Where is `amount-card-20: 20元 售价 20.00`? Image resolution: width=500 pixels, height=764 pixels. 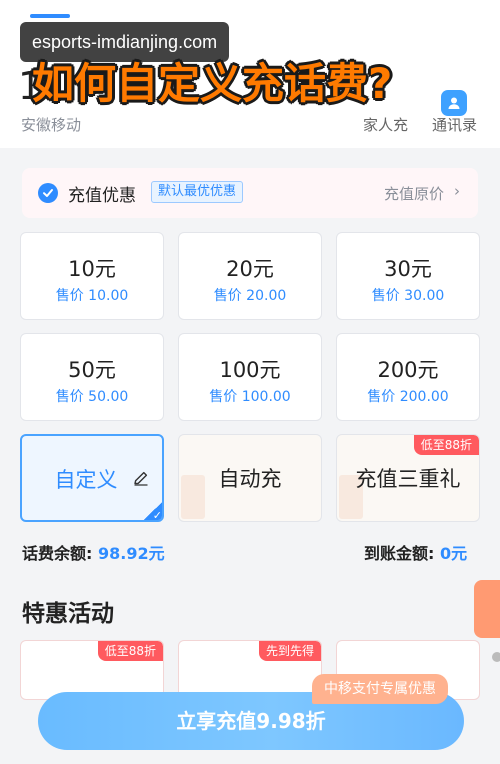 amount-card-20: 20元 售价 20.00 is located at coordinates (250, 276).